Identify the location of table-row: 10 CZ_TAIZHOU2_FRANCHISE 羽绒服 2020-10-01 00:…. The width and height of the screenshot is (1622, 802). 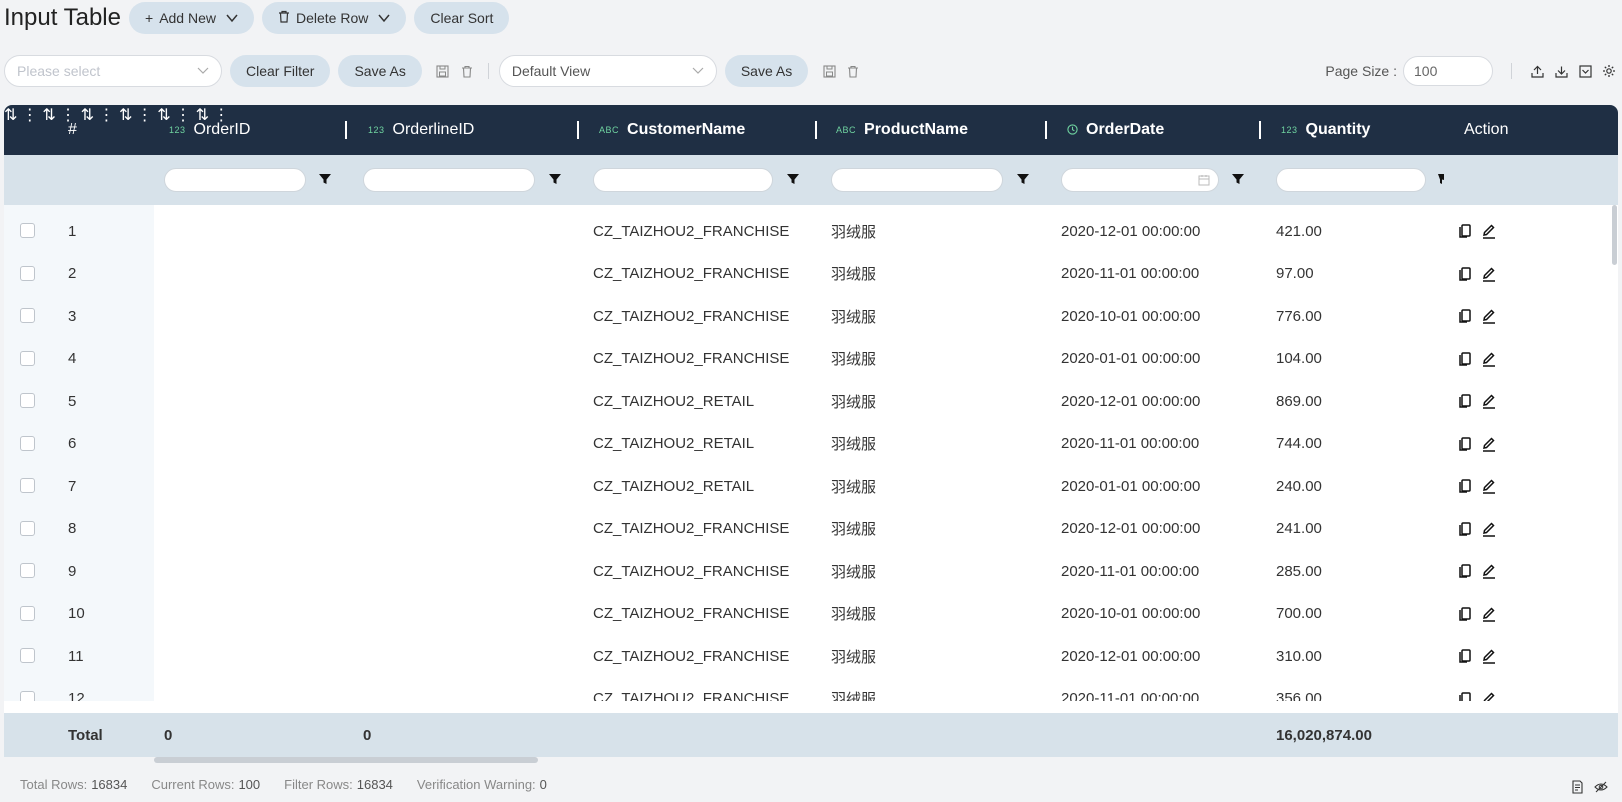
(811, 614).